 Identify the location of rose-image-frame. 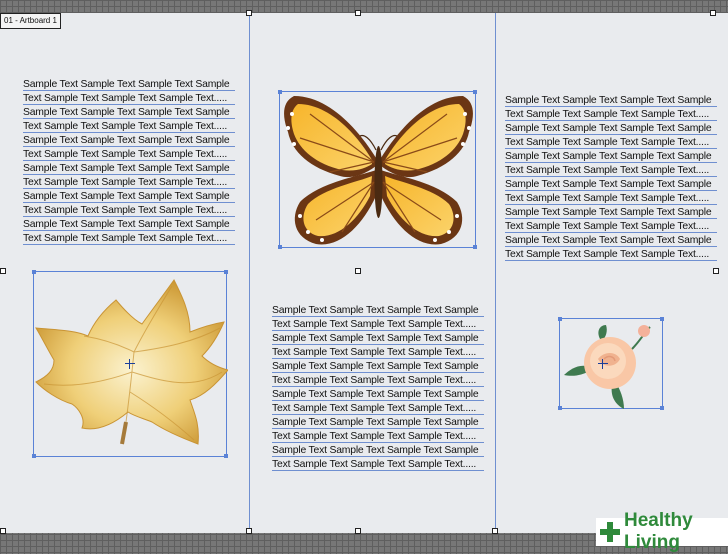
(611, 363).